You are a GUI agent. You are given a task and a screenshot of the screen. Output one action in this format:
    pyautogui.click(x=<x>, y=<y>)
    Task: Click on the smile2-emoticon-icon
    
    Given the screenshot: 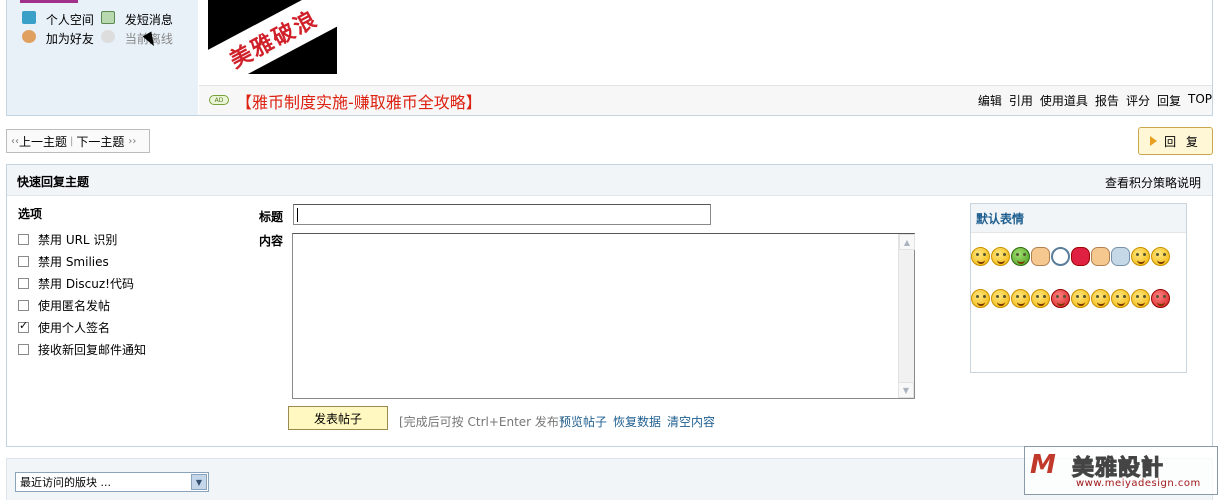 What is the action you would take?
    pyautogui.click(x=1140, y=256)
    